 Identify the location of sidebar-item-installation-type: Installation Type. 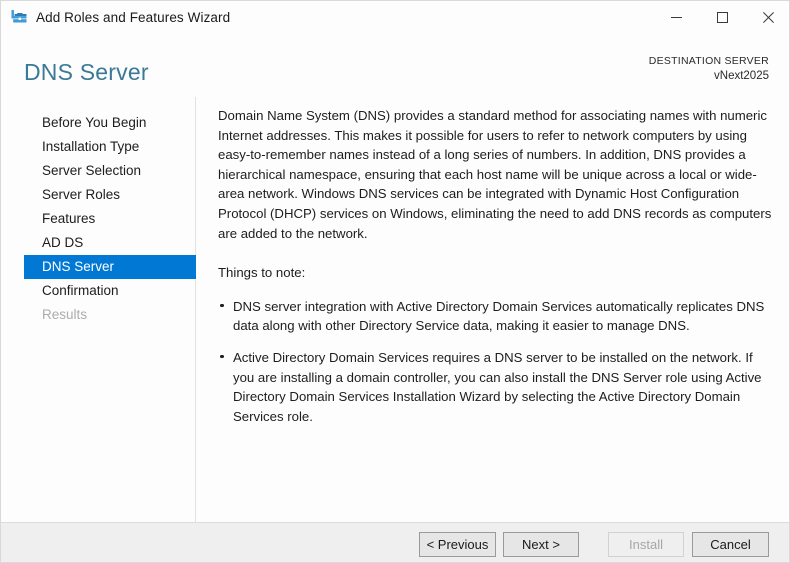
(109, 147).